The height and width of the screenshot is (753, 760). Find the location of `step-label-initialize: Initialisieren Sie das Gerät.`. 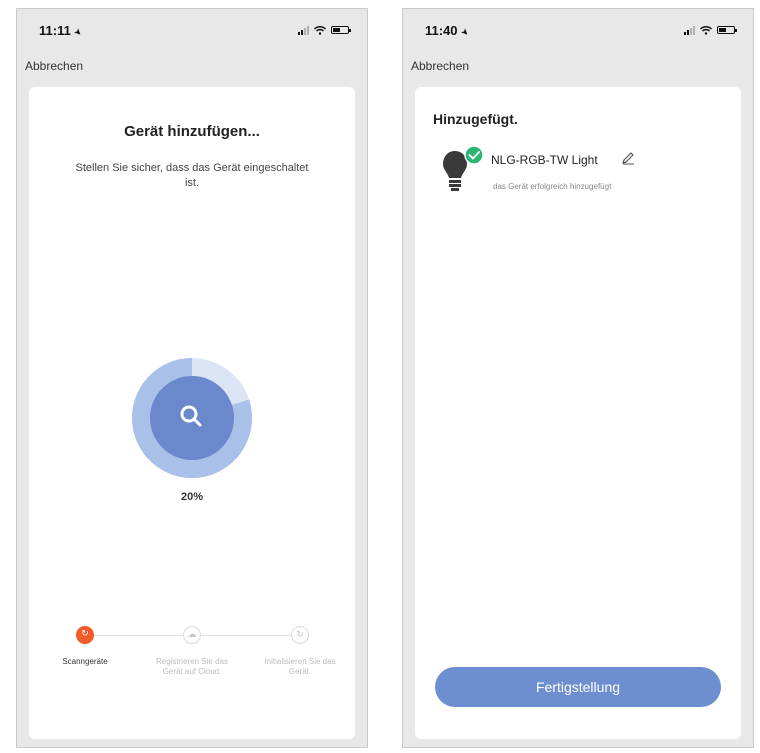

step-label-initialize: Initialisieren Sie das Gerät. is located at coordinates (300, 666).